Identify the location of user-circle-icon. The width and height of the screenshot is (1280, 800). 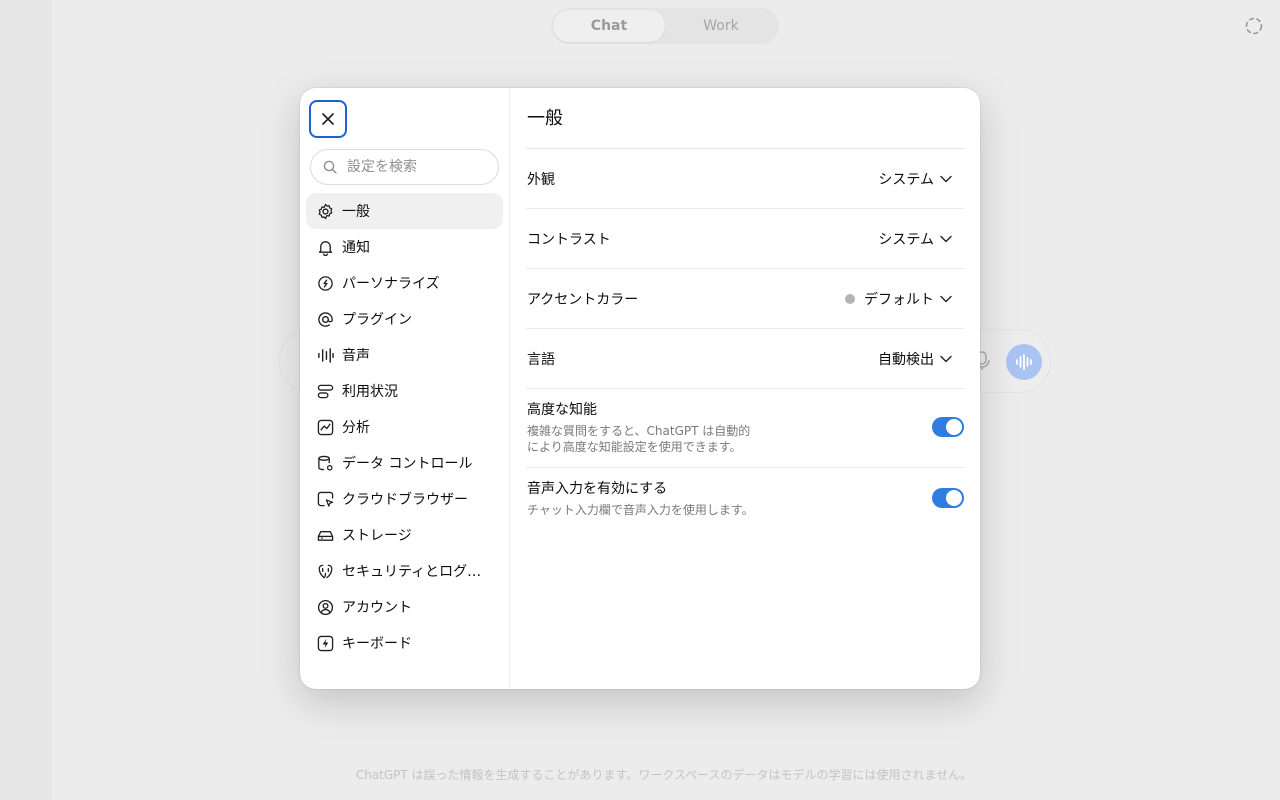
(325, 607).